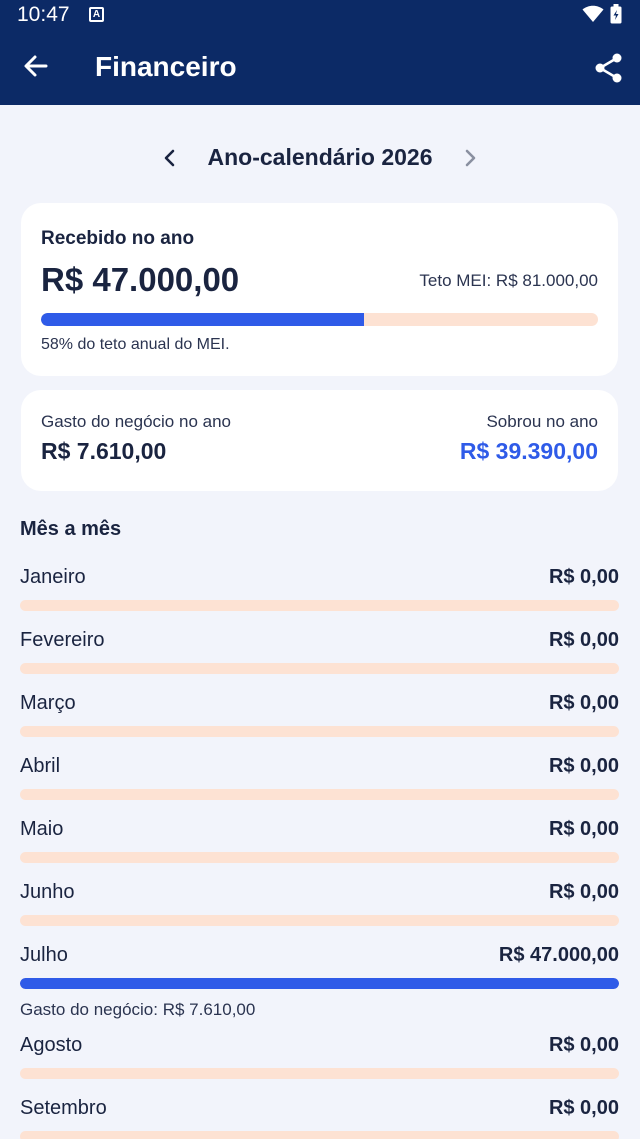  What do you see at coordinates (43, 14) in the screenshot?
I see `status-time: 10:47` at bounding box center [43, 14].